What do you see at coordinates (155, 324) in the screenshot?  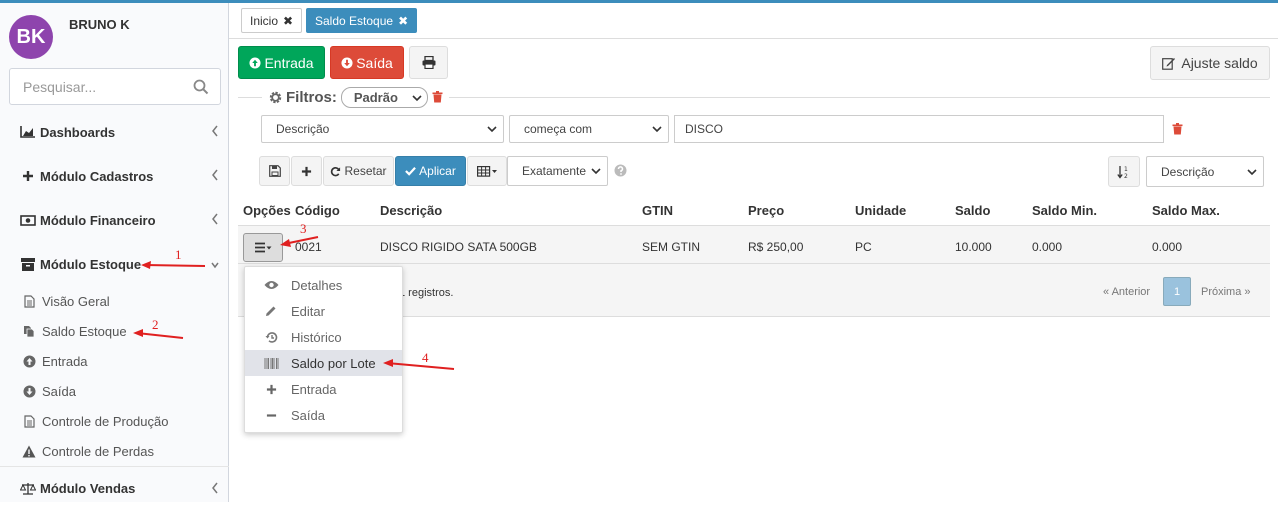 I see `annotation-number: 2` at bounding box center [155, 324].